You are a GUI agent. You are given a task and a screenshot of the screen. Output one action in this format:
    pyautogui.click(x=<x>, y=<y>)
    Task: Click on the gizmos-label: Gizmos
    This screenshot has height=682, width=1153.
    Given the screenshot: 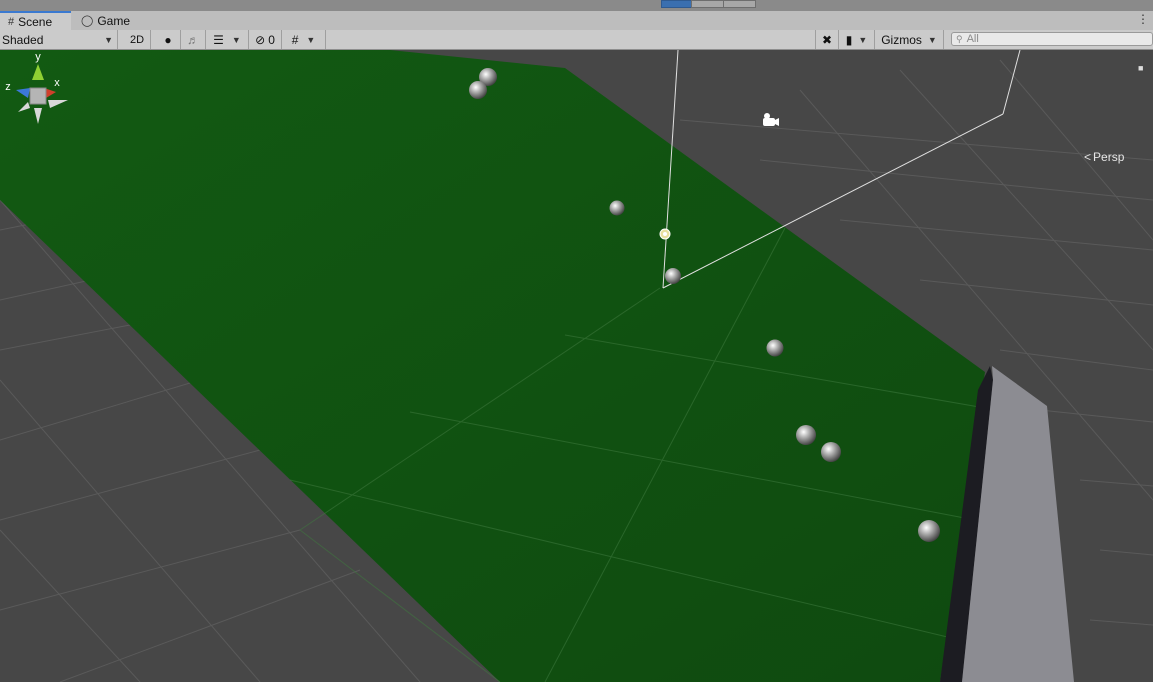 What is the action you would take?
    pyautogui.click(x=901, y=39)
    